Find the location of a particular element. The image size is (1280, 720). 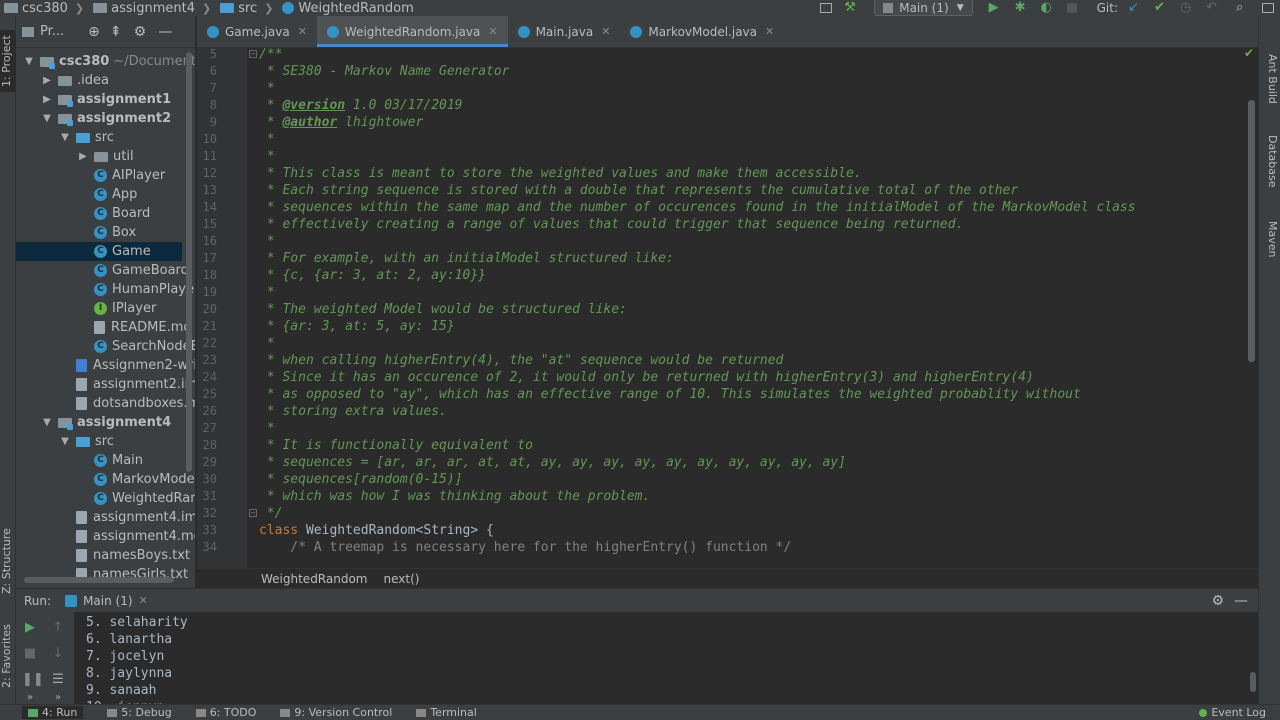

tree-item-humanplayer: C HumanPlayer is located at coordinates (105, 289).